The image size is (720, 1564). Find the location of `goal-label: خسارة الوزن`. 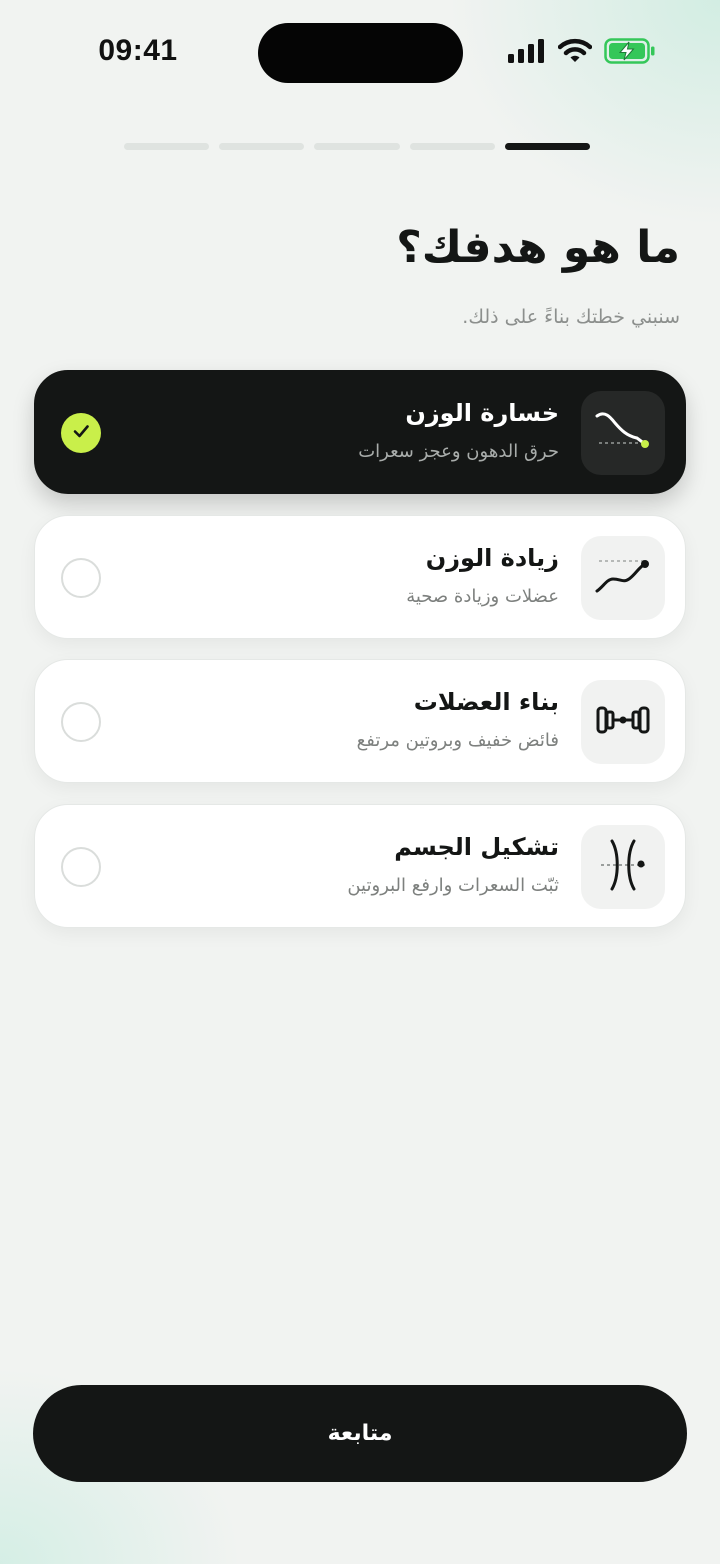

goal-label: خسارة الوزن is located at coordinates (482, 413).